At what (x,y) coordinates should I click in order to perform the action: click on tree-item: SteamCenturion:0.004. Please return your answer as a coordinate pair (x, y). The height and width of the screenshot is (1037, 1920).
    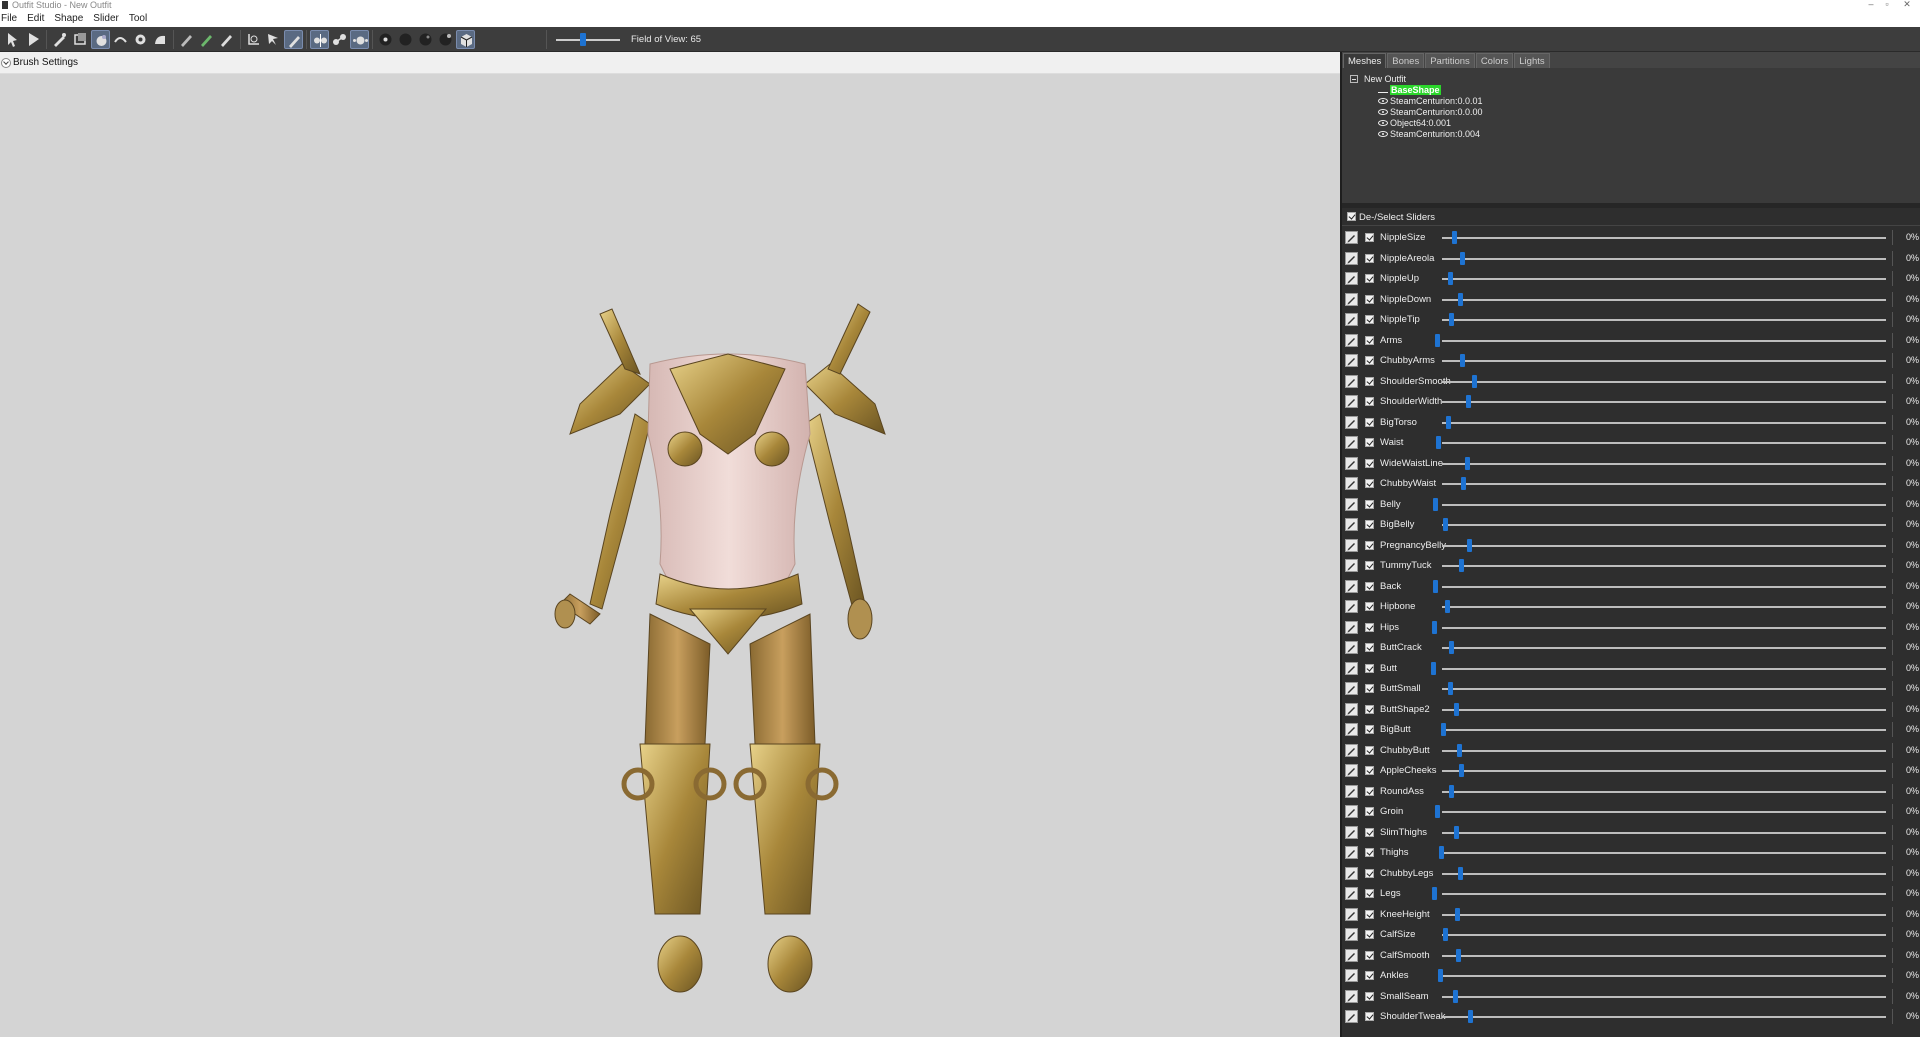
    Looking at the image, I should click on (1429, 134).